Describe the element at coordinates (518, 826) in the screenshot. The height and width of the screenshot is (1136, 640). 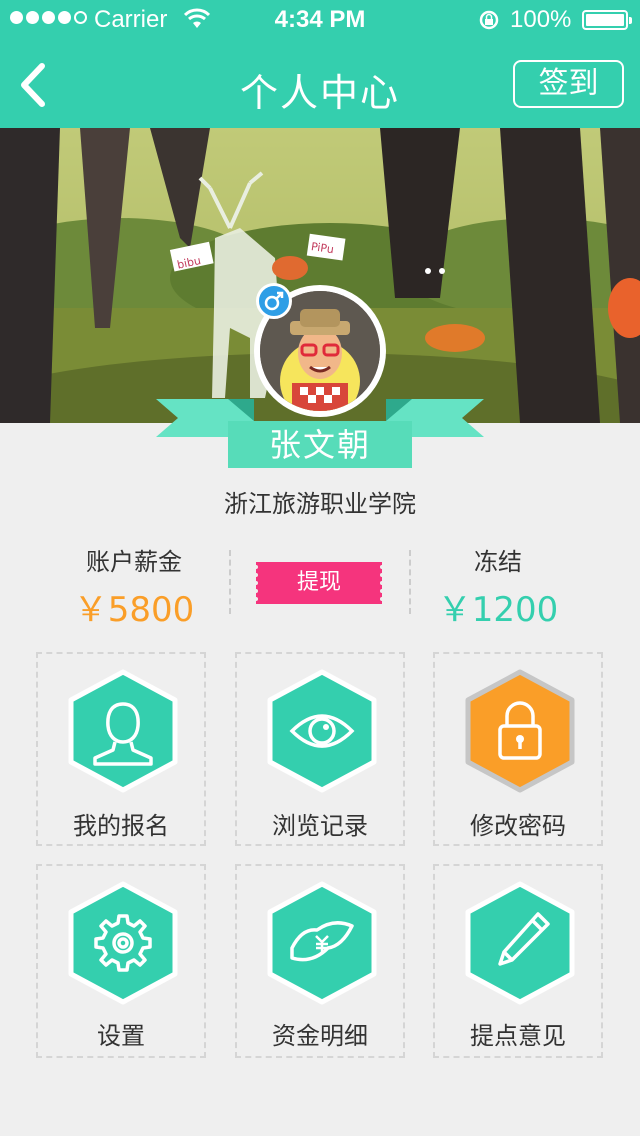
I see `menu-label: 修改密码` at that location.